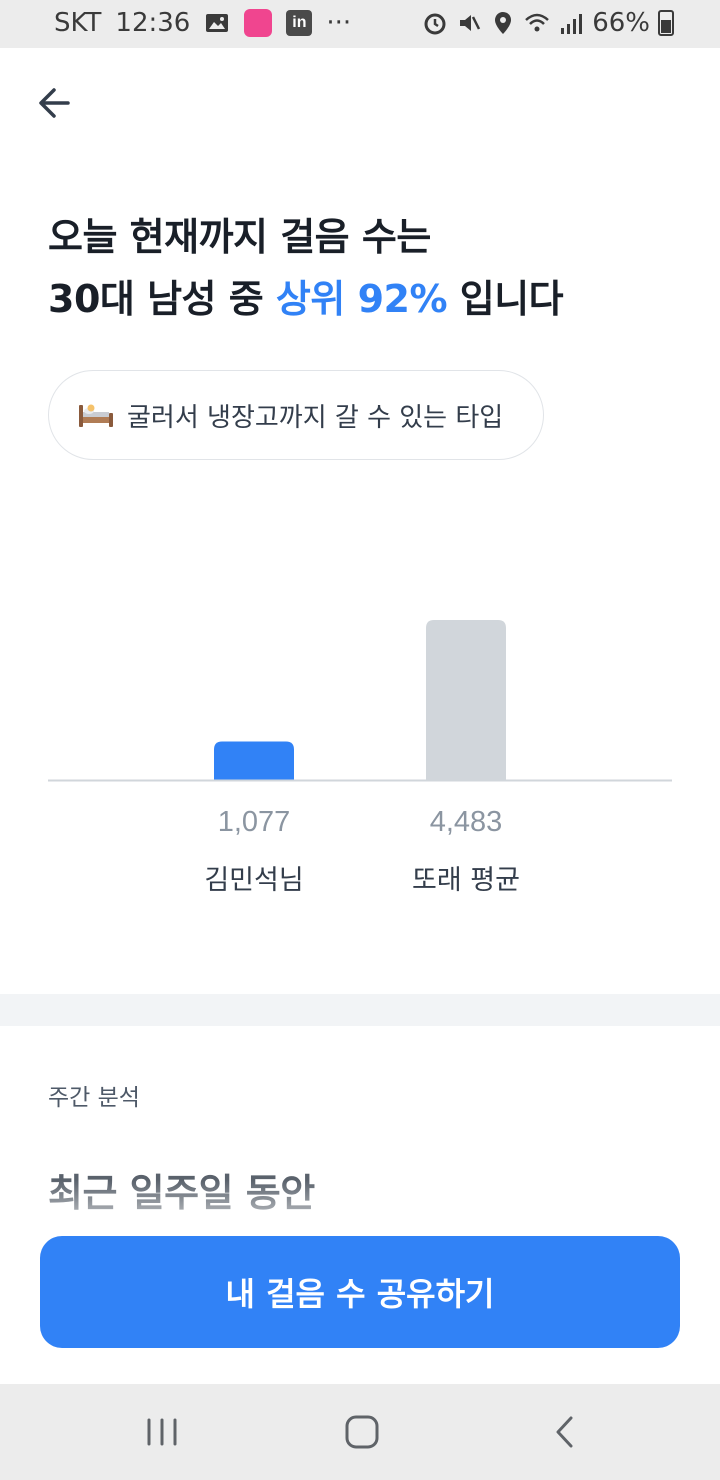 This screenshot has width=720, height=1480. Describe the element at coordinates (94, 1098) in the screenshot. I see `section-label: 주간 분석` at that location.